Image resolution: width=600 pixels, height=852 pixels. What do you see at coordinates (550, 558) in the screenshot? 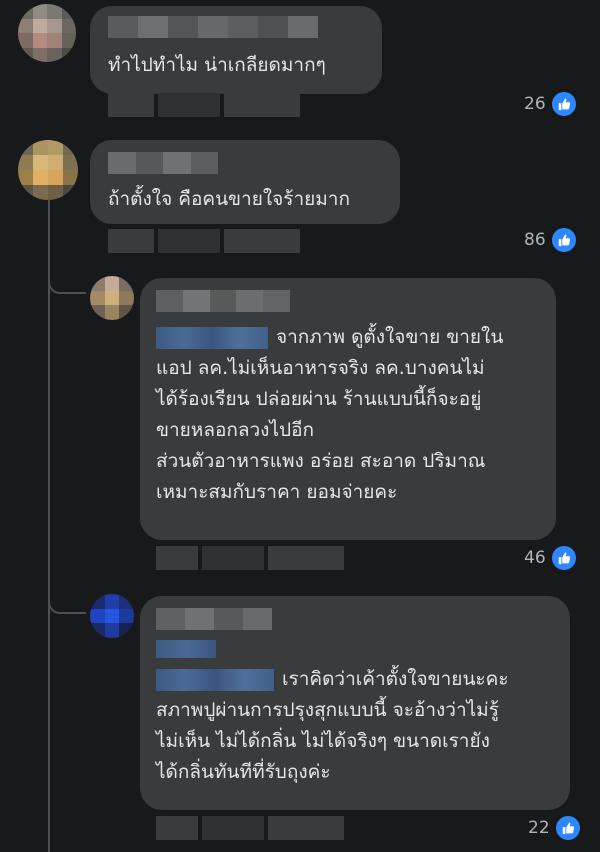
I see `reaction-count: 46` at bounding box center [550, 558].